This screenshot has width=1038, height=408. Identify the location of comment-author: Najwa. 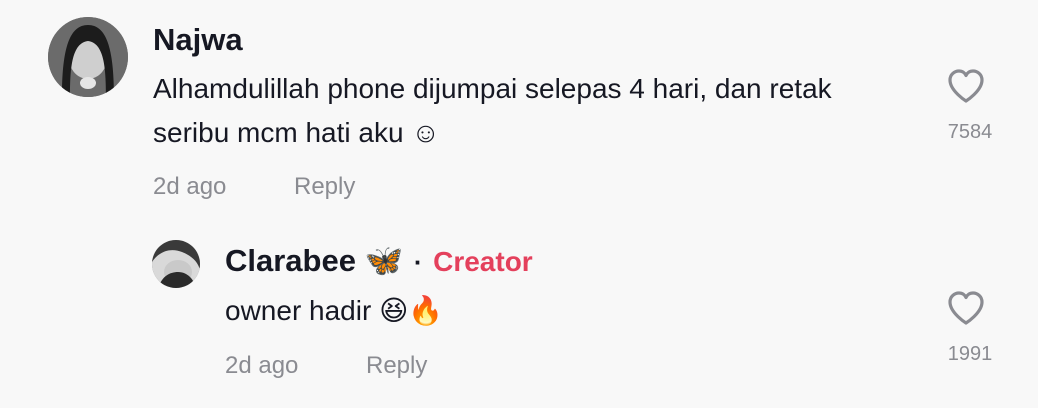
(198, 40).